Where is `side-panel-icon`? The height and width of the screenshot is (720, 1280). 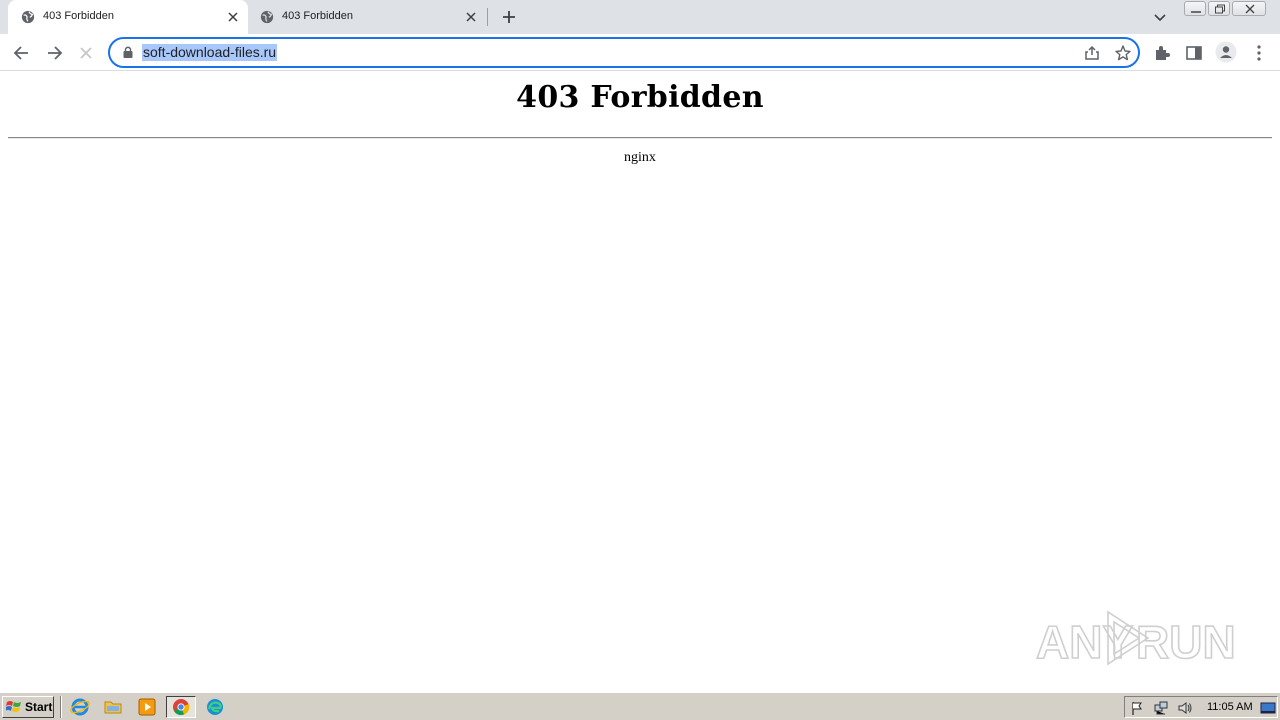 side-panel-icon is located at coordinates (1194, 53).